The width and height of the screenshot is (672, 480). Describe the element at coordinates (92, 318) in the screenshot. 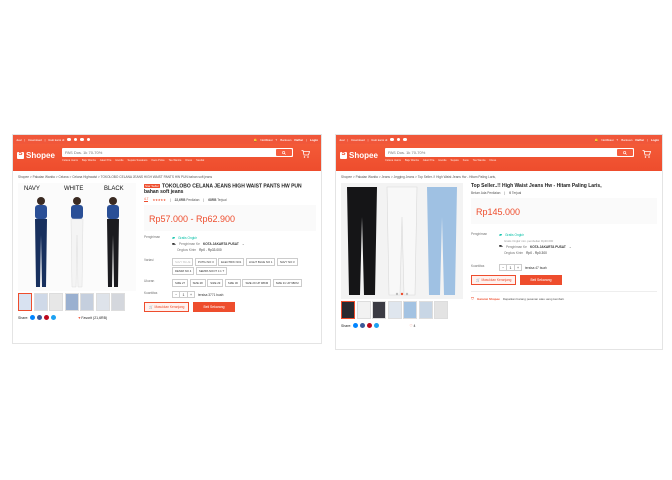

I see `favorite-button: ♥ Favorit (21,6RB)` at that location.